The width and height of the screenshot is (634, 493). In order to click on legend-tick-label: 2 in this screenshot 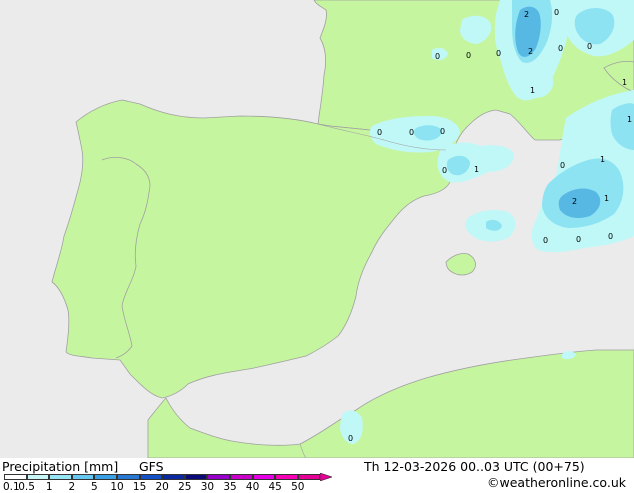, I will do `click(71, 487)`.